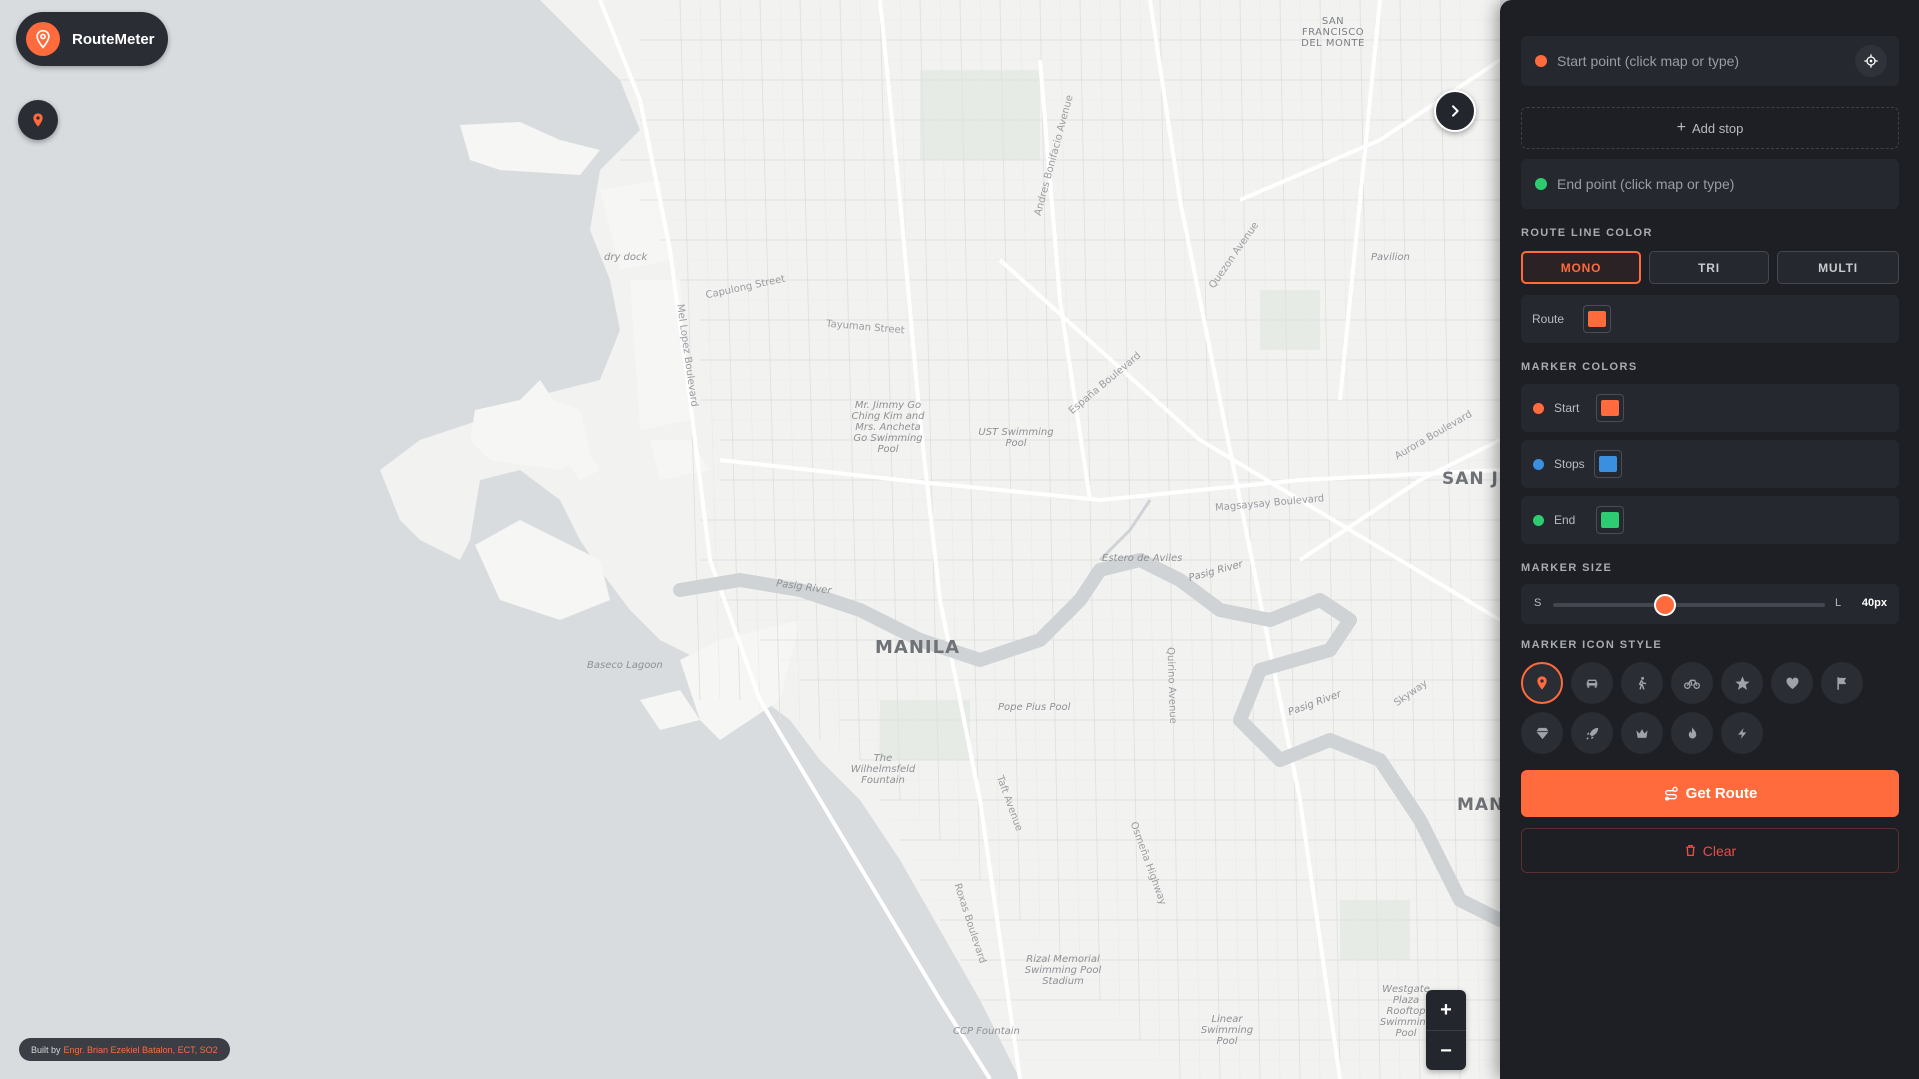 This screenshot has width=1919, height=1079. What do you see at coordinates (113, 39) in the screenshot?
I see `app-name: RouteMeter` at bounding box center [113, 39].